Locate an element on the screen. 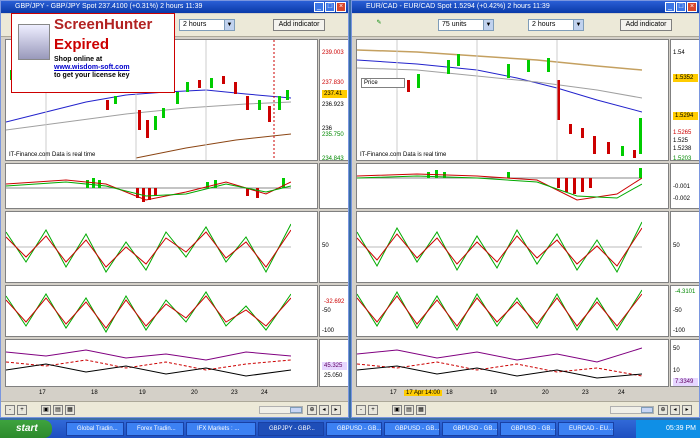 This screenshot has height=438, width=700. watermark-line: to get your license key is located at coordinates (92, 75).